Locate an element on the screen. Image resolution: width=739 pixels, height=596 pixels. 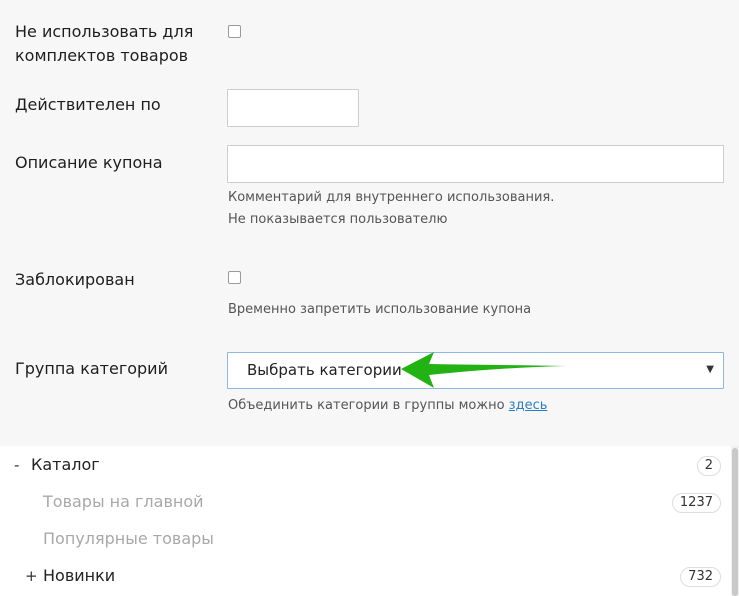
description-label: Описание купона is located at coordinates (89, 162).